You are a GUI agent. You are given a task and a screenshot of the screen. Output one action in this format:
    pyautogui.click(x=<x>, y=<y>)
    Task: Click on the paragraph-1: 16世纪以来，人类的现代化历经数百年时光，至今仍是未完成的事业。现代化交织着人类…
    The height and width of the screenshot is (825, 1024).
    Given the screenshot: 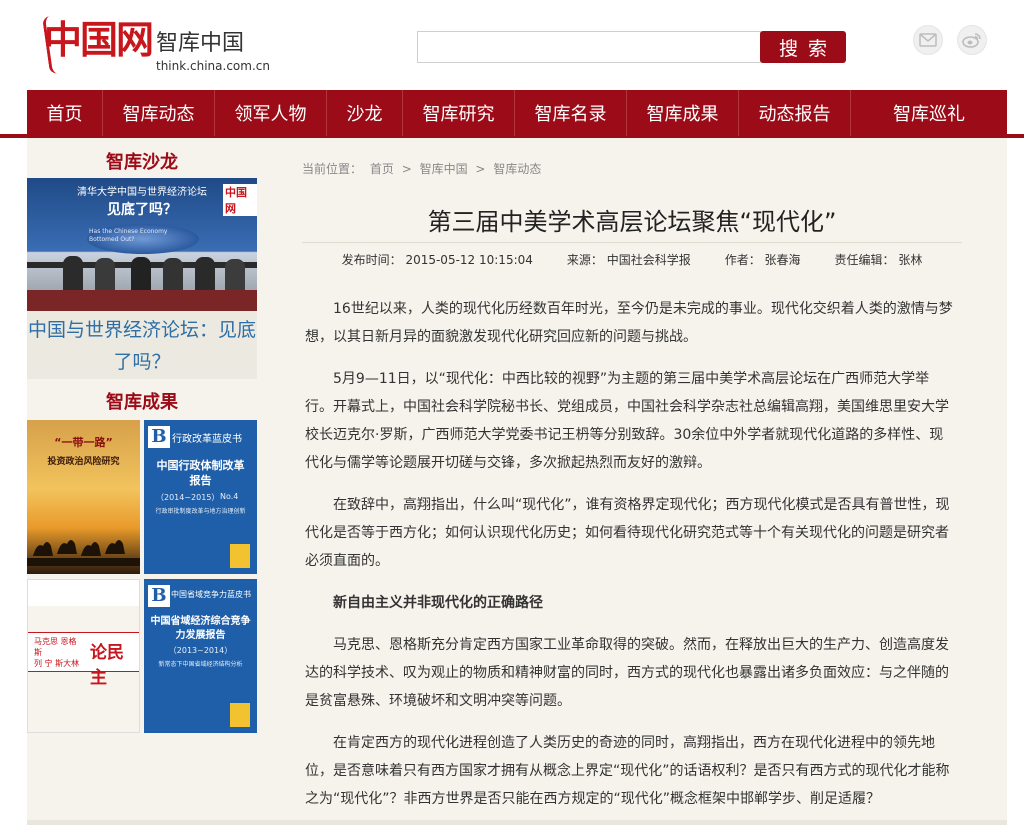 What is the action you would take?
    pyautogui.click(x=629, y=323)
    